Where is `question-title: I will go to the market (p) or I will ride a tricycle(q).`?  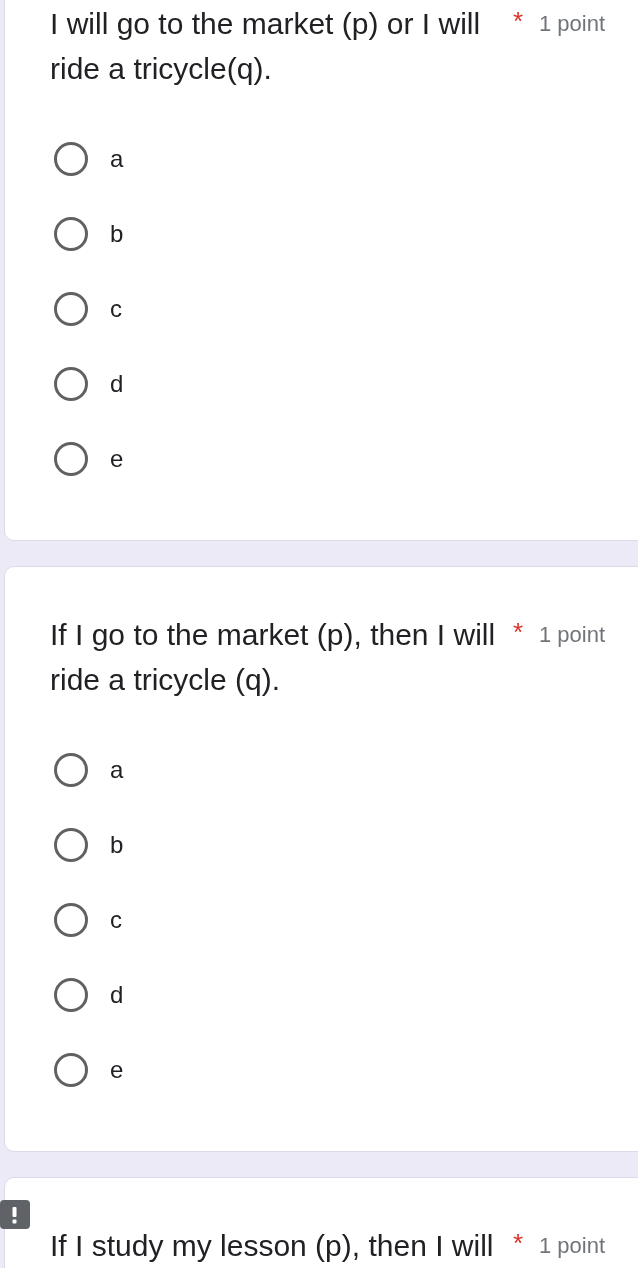 question-title: I will go to the market (p) or I will ride a tricycle(q). is located at coordinates (266, 46).